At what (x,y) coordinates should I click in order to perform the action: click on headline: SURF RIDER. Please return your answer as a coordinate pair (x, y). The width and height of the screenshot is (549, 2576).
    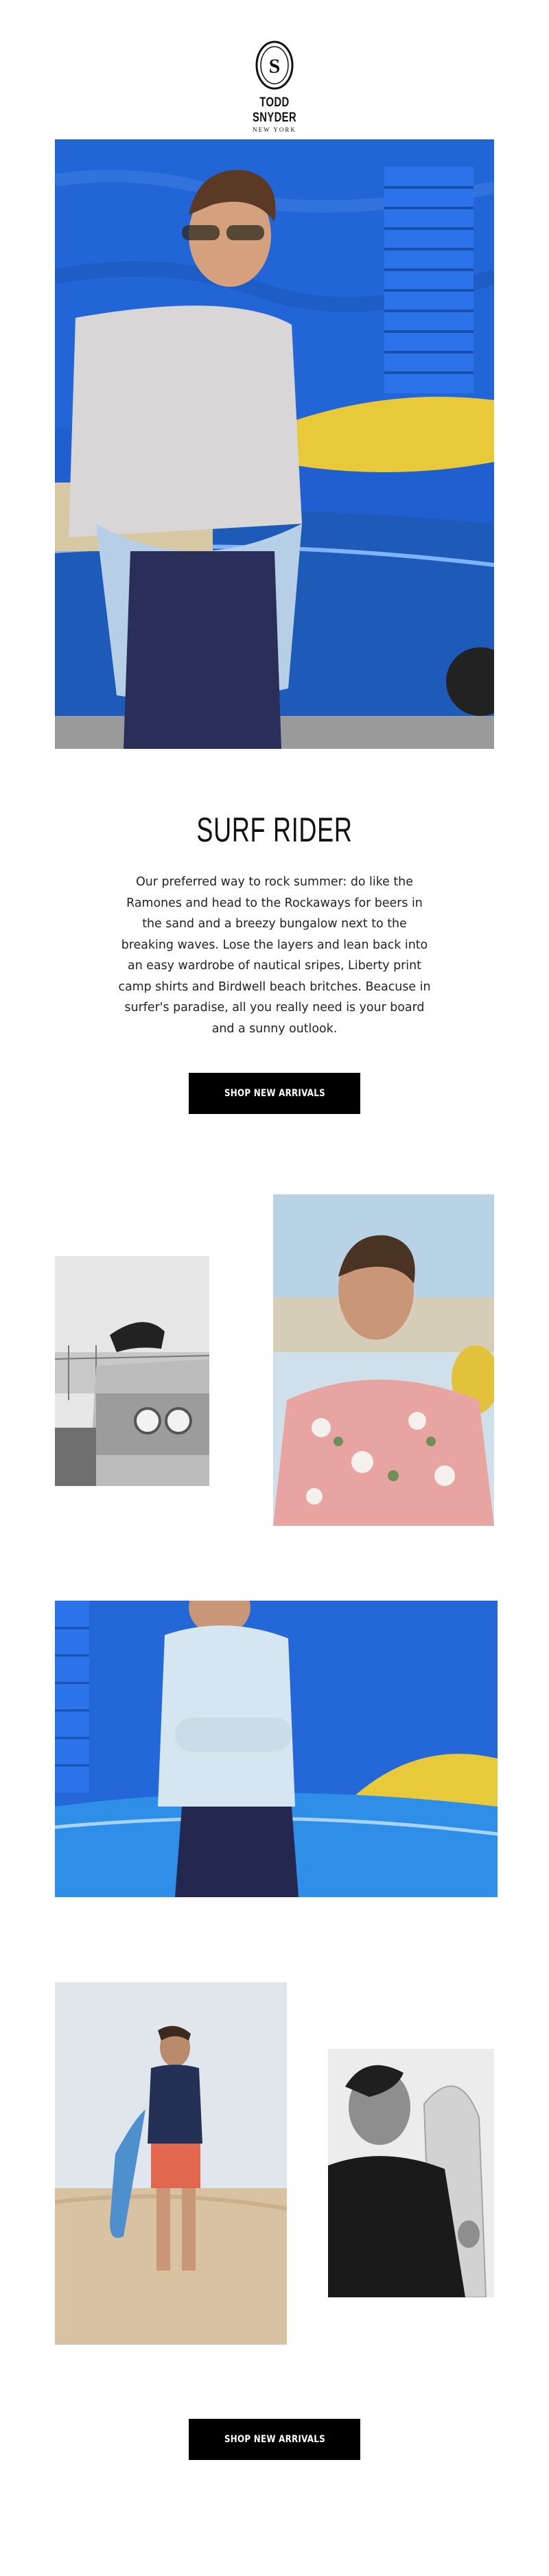
    Looking at the image, I should click on (274, 830).